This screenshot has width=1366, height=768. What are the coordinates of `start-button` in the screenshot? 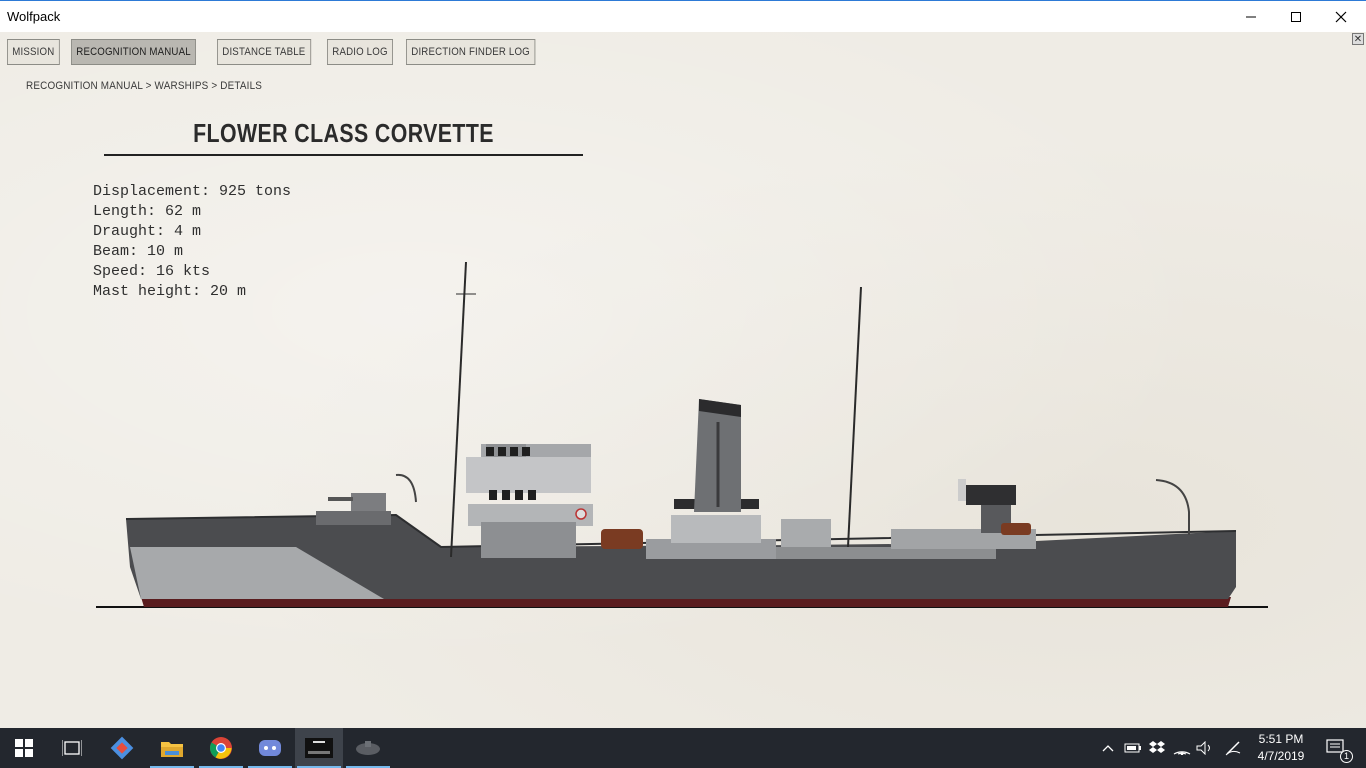 It's located at (24, 748).